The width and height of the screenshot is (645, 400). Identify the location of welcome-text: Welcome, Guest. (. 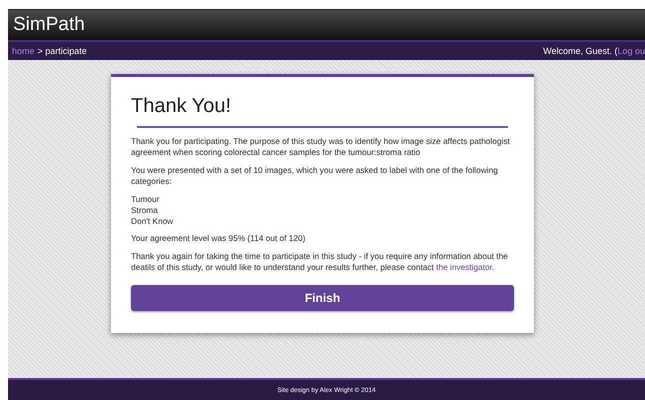
(580, 51).